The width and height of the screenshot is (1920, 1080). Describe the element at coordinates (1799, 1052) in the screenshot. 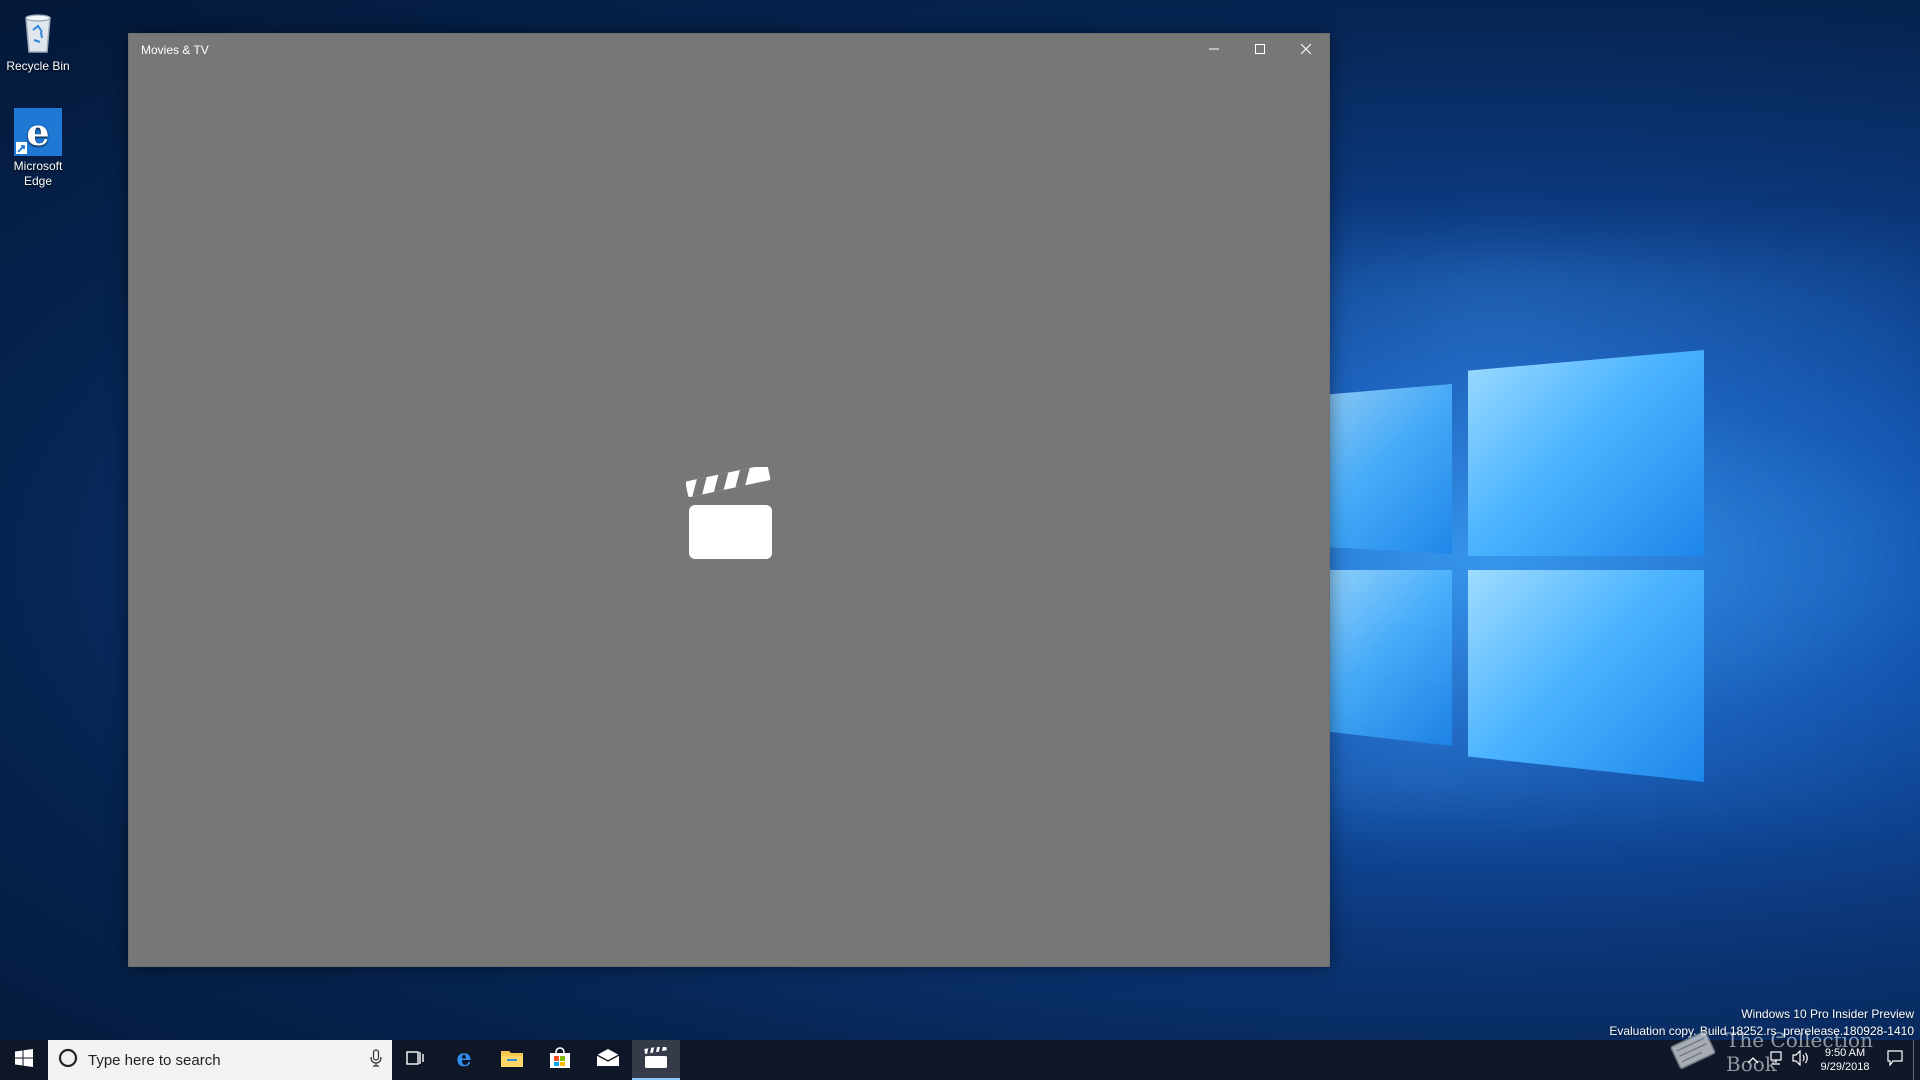

I see `overlay-watermark-text: The Collection Book` at that location.